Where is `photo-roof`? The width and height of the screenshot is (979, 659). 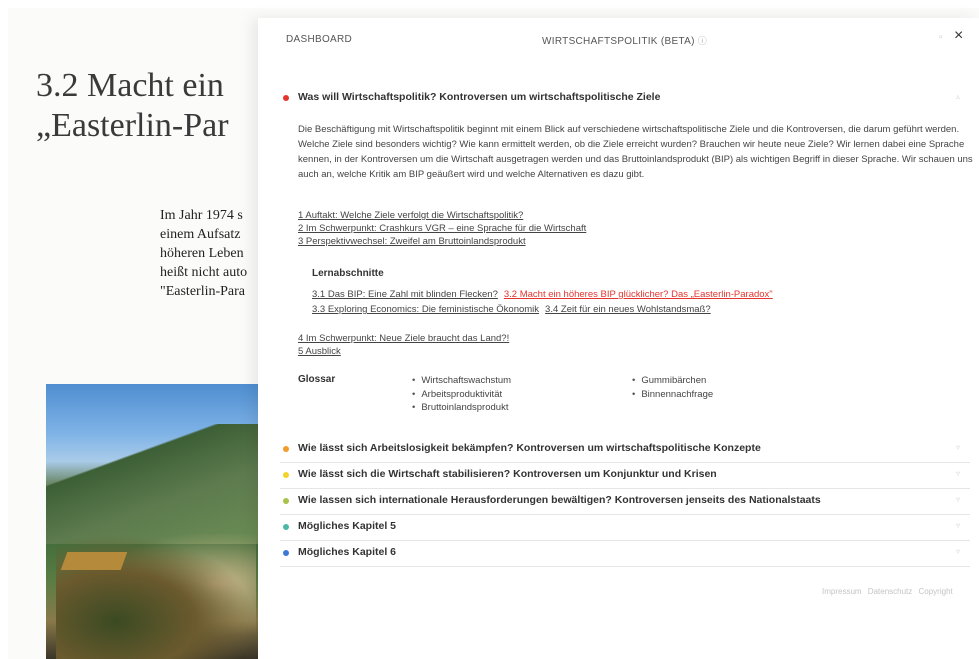 photo-roof is located at coordinates (94, 561).